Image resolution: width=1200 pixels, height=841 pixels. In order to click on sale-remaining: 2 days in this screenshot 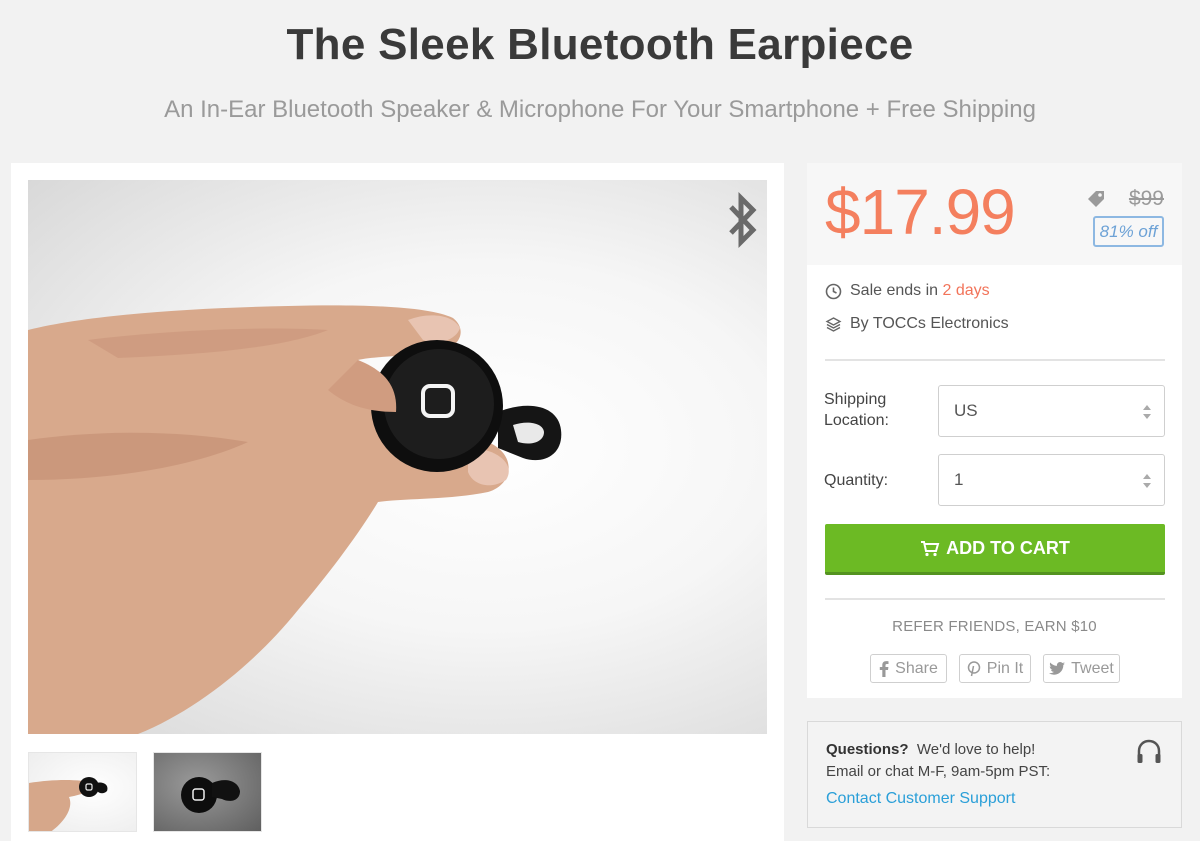, I will do `click(966, 290)`.